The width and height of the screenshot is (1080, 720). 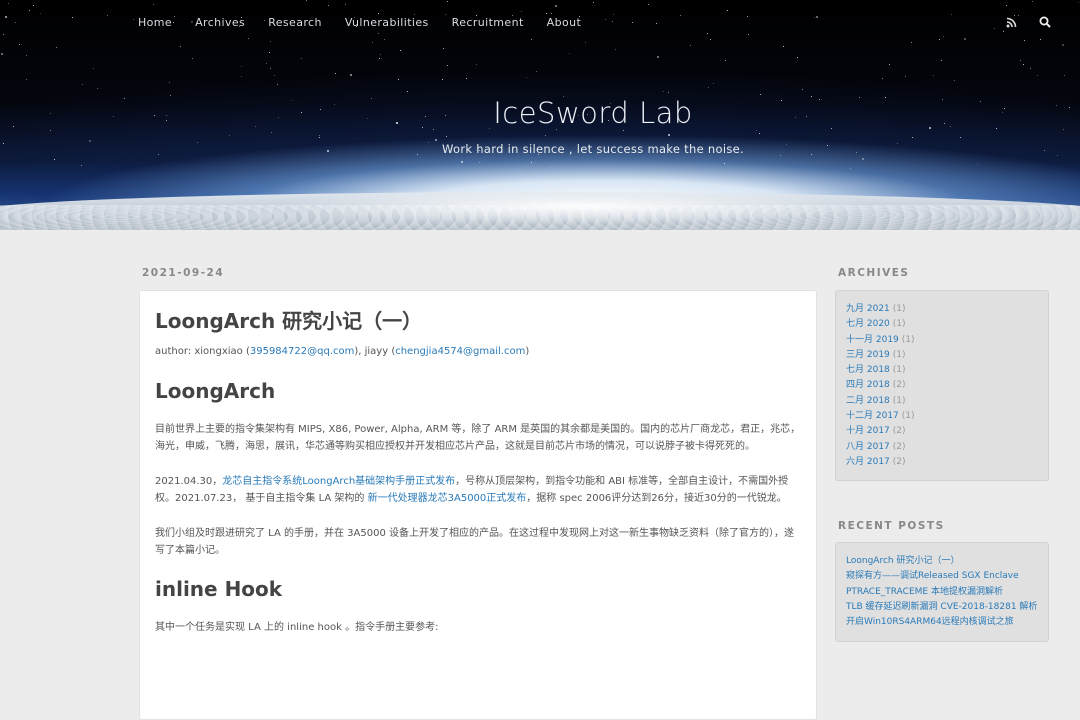 What do you see at coordinates (942, 340) in the screenshot?
I see `archive-item: 十一月 2019 (1)` at bounding box center [942, 340].